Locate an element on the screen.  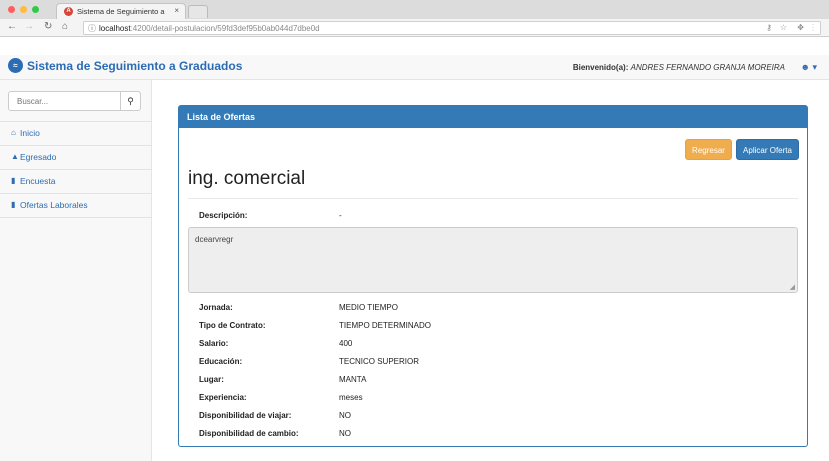
back-button: Regresar is located at coordinates (708, 149).